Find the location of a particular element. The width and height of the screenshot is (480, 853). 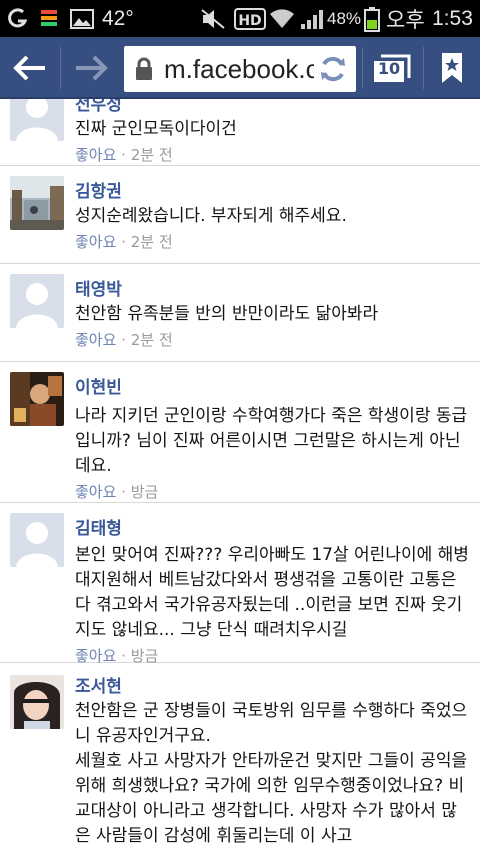

comment-author: 태영박 is located at coordinates (273, 290).